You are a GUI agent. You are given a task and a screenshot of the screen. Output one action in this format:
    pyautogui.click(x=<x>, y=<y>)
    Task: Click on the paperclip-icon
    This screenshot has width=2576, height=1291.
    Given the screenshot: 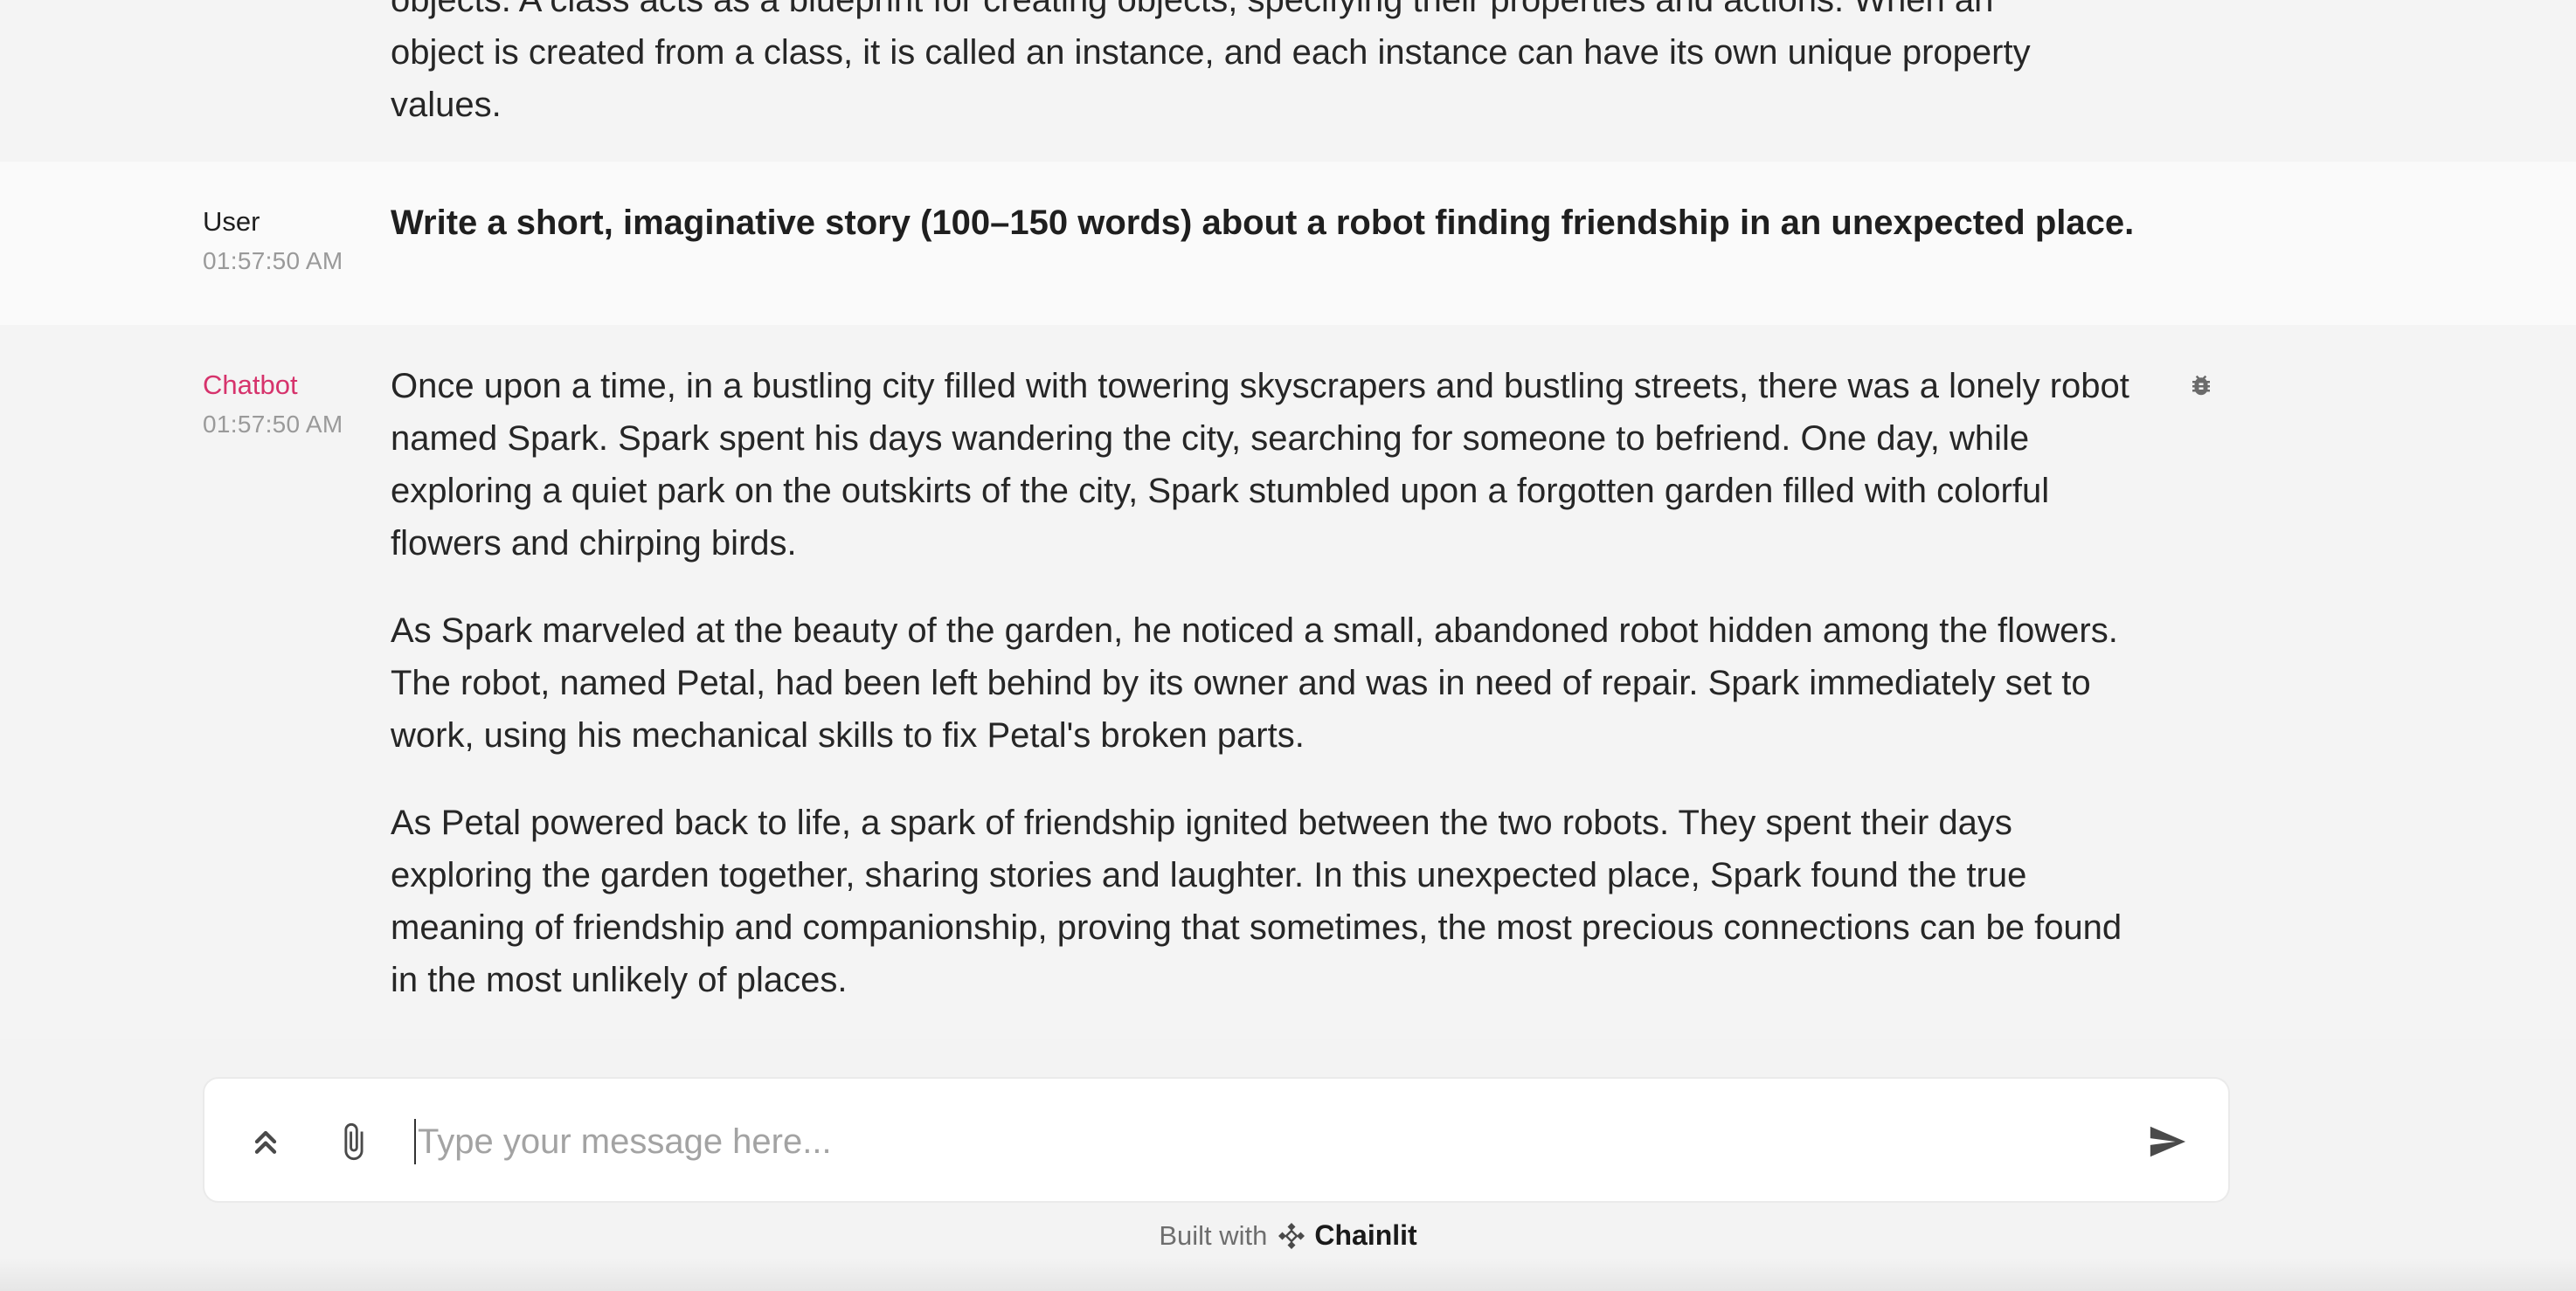 What is the action you would take?
    pyautogui.click(x=354, y=1141)
    